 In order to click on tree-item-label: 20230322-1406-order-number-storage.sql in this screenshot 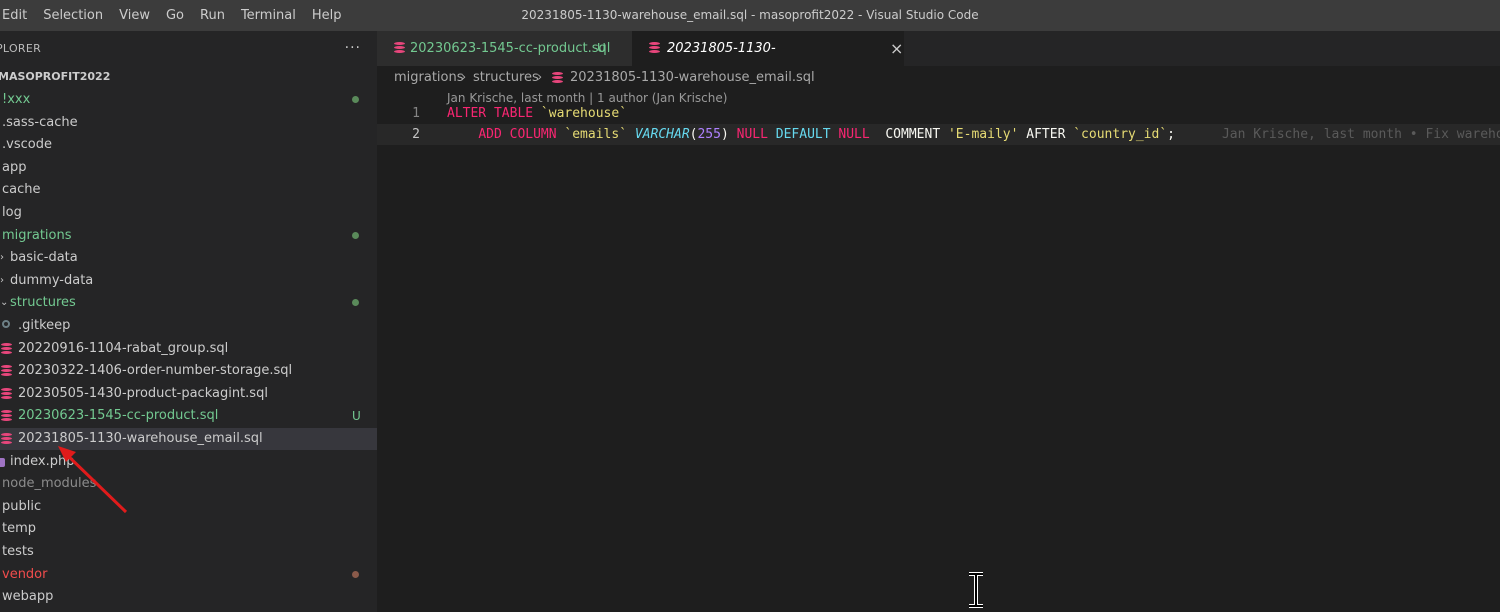, I will do `click(155, 371)`.